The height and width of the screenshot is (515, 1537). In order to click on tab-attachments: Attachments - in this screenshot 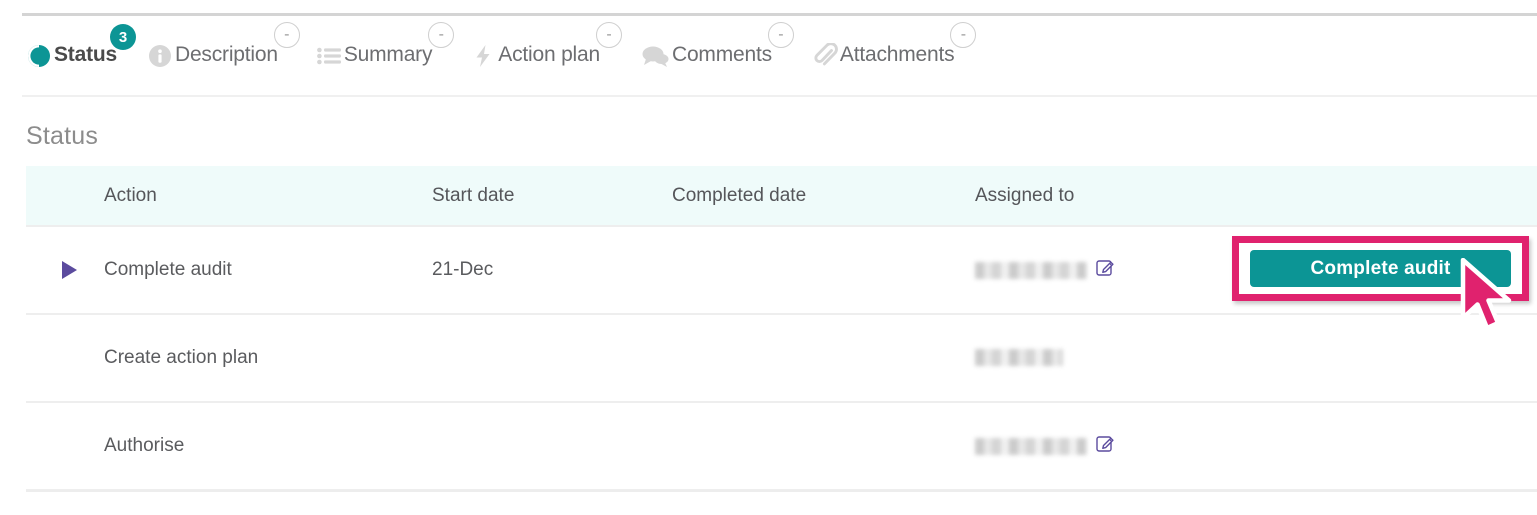, I will do `click(894, 45)`.